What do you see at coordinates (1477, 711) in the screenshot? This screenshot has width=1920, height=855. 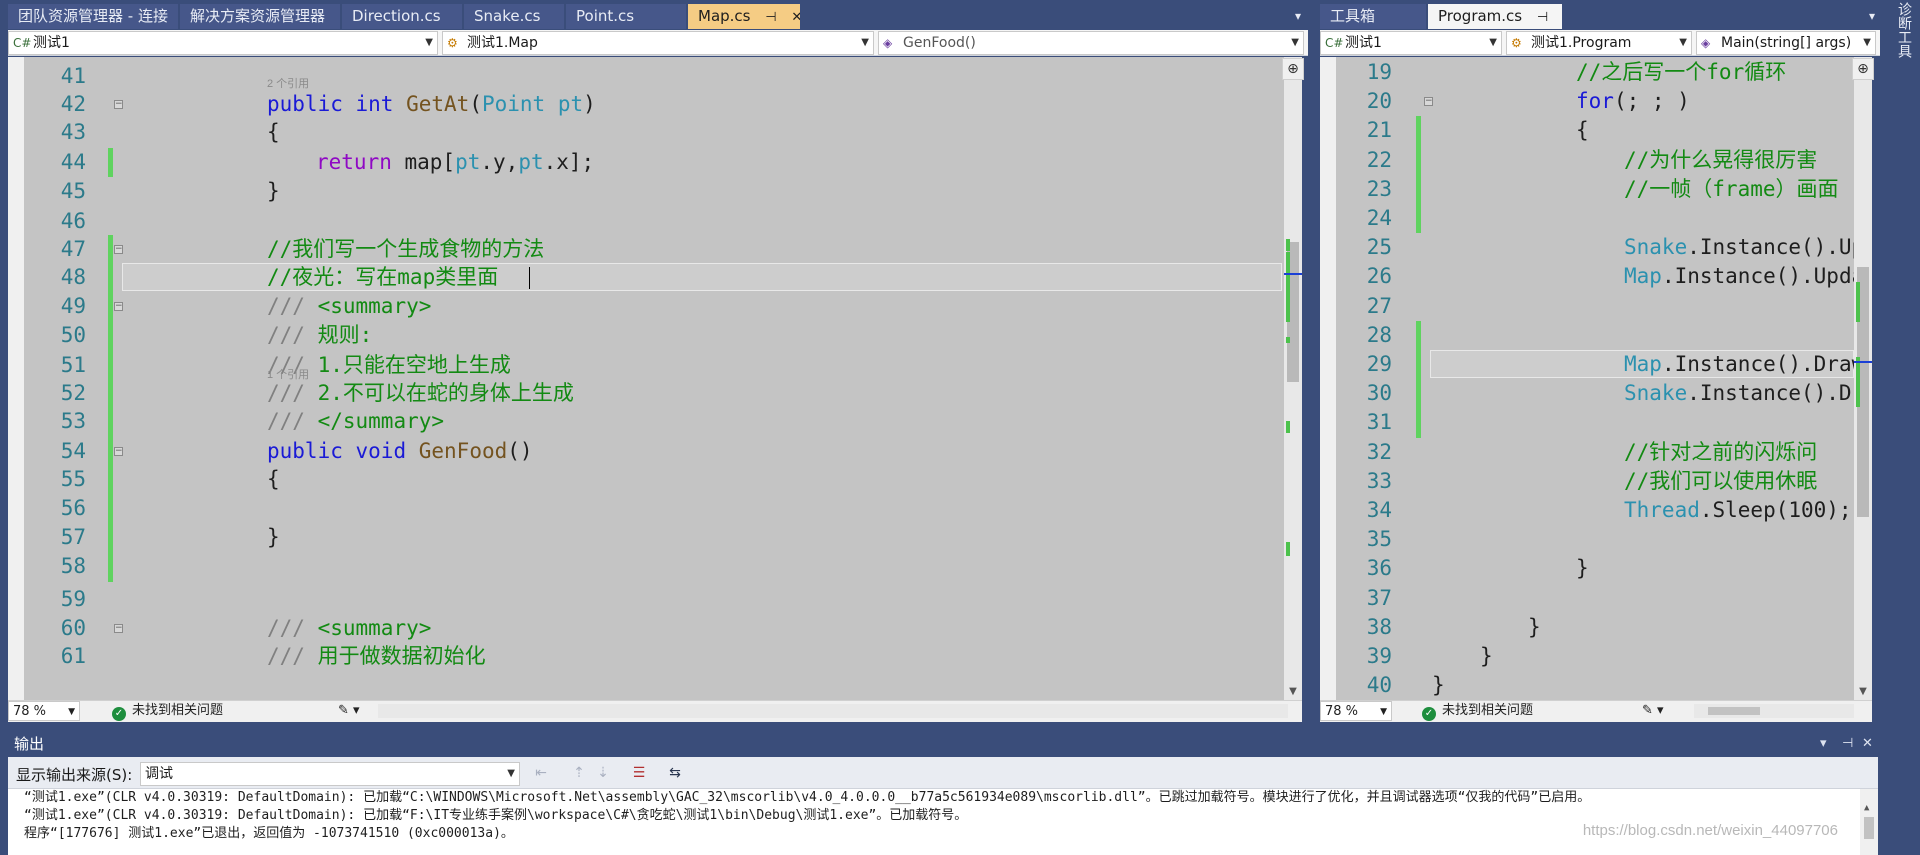 I see `right-issues-indicator: ✓ 未找到相关问题` at bounding box center [1477, 711].